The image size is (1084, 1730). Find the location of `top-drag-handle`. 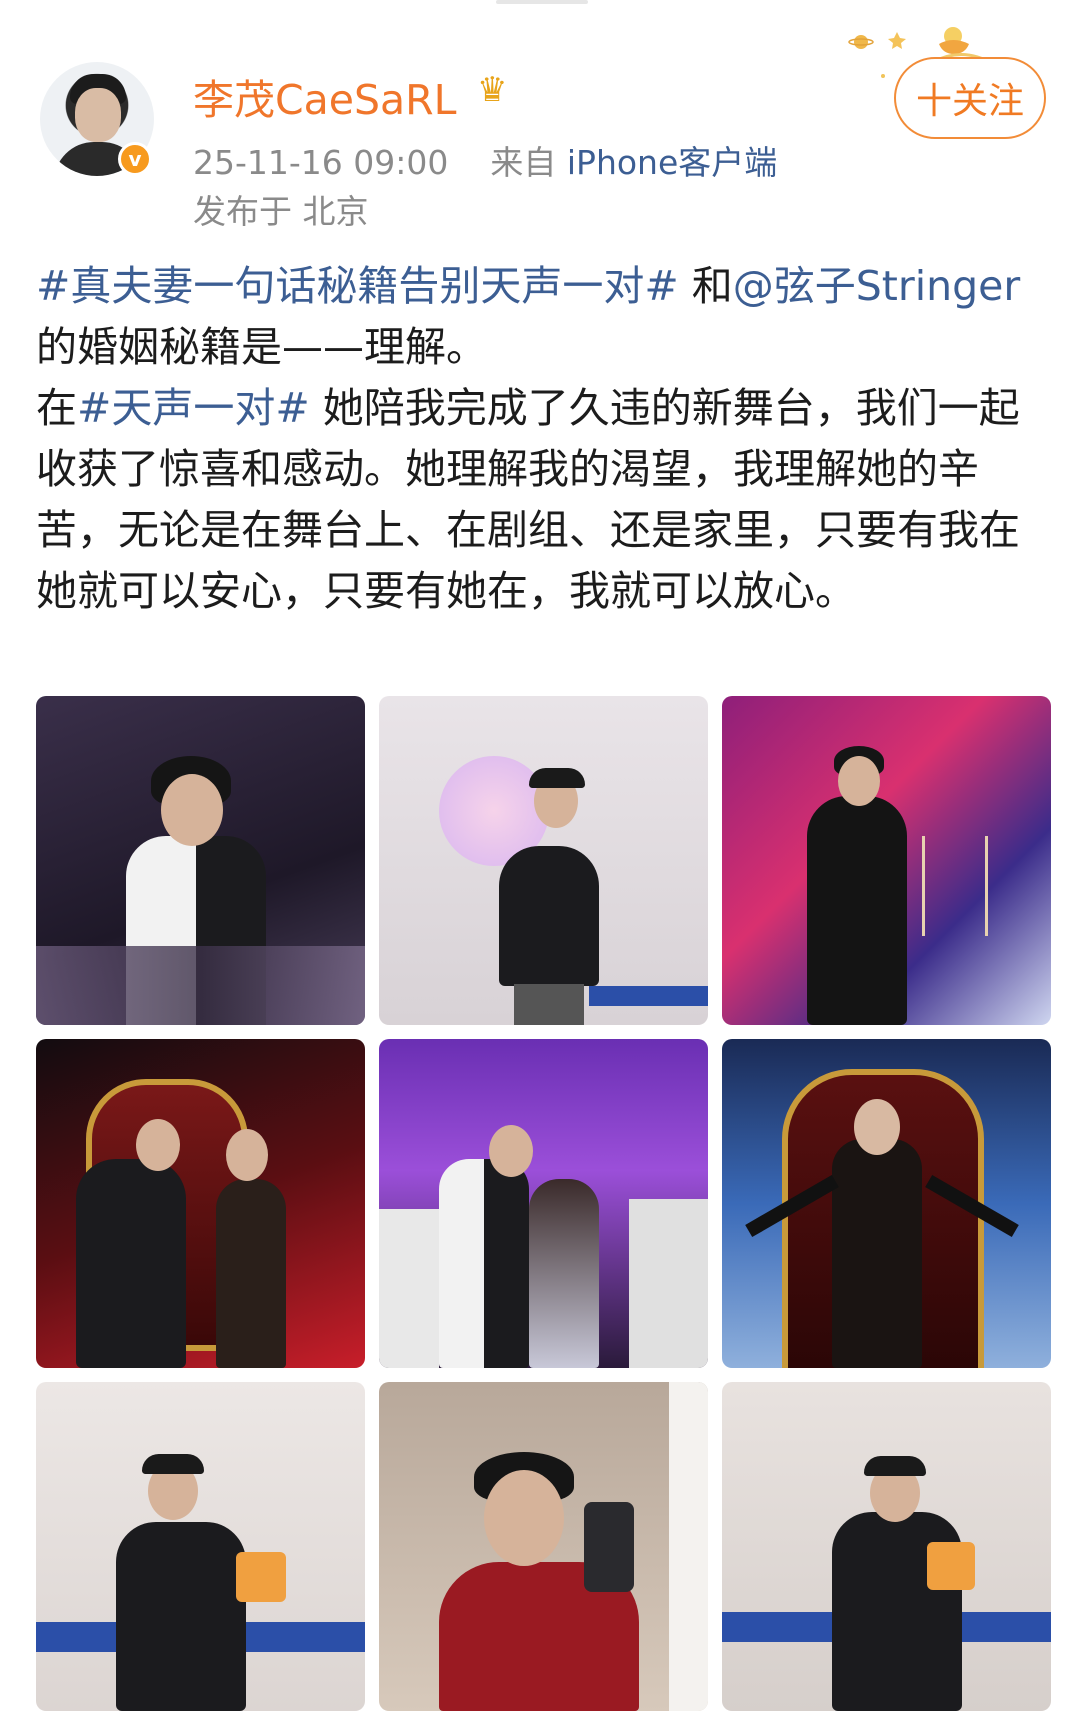

top-drag-handle is located at coordinates (542, 2).